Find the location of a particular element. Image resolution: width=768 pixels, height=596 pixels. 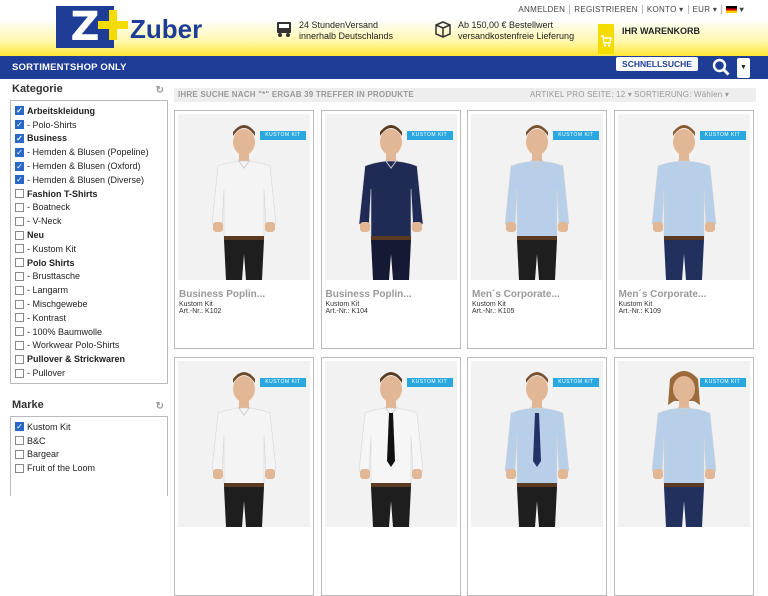

filter-option: ✓ Kustom Kit is located at coordinates (89, 427).